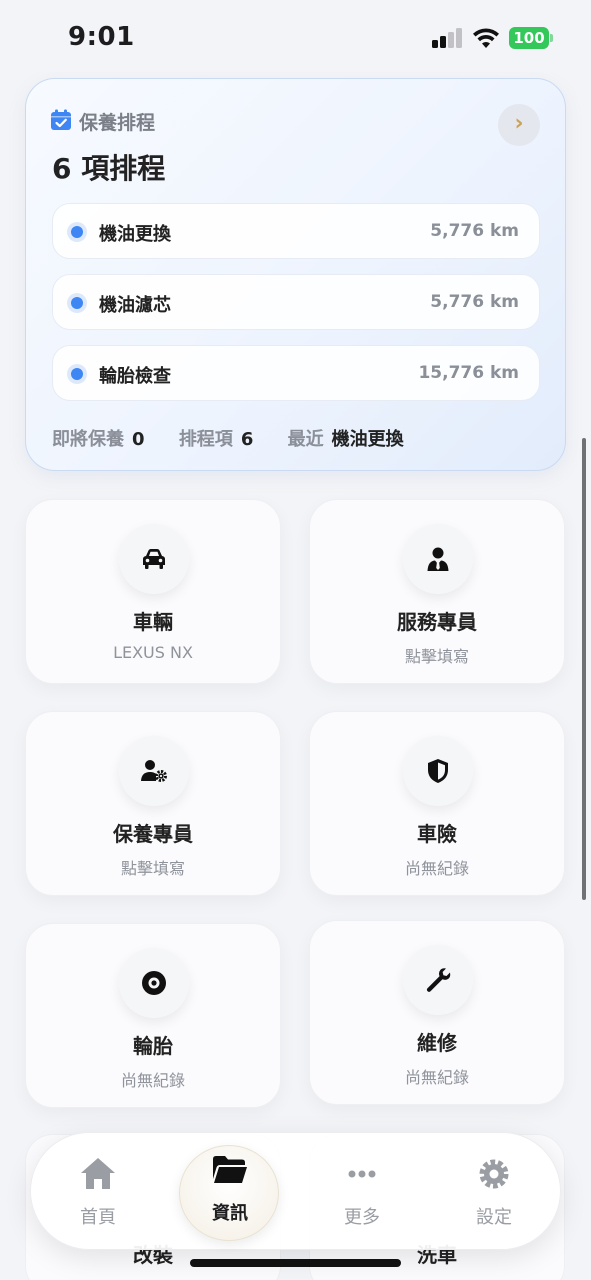 Image resolution: width=591 pixels, height=1280 pixels. What do you see at coordinates (205, 439) in the screenshot?
I see `stat-count-label: 排程項` at bounding box center [205, 439].